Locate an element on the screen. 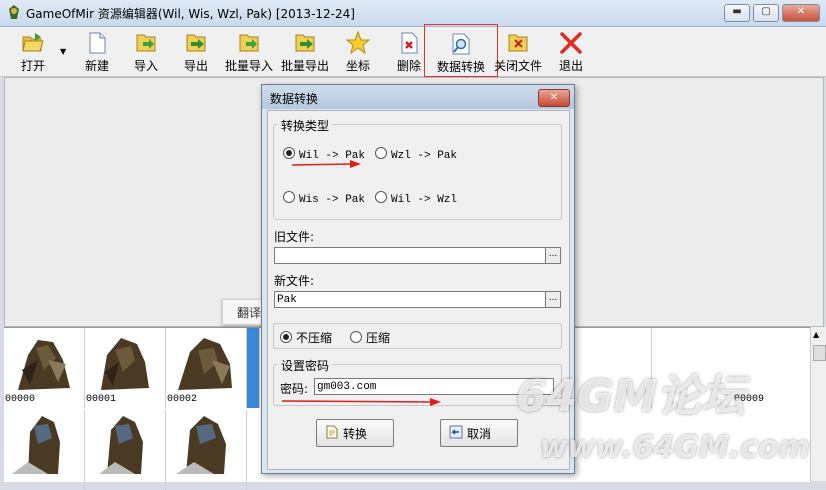 Image resolution: width=826 pixels, height=490 pixels. back-arrow-icon is located at coordinates (456, 432).